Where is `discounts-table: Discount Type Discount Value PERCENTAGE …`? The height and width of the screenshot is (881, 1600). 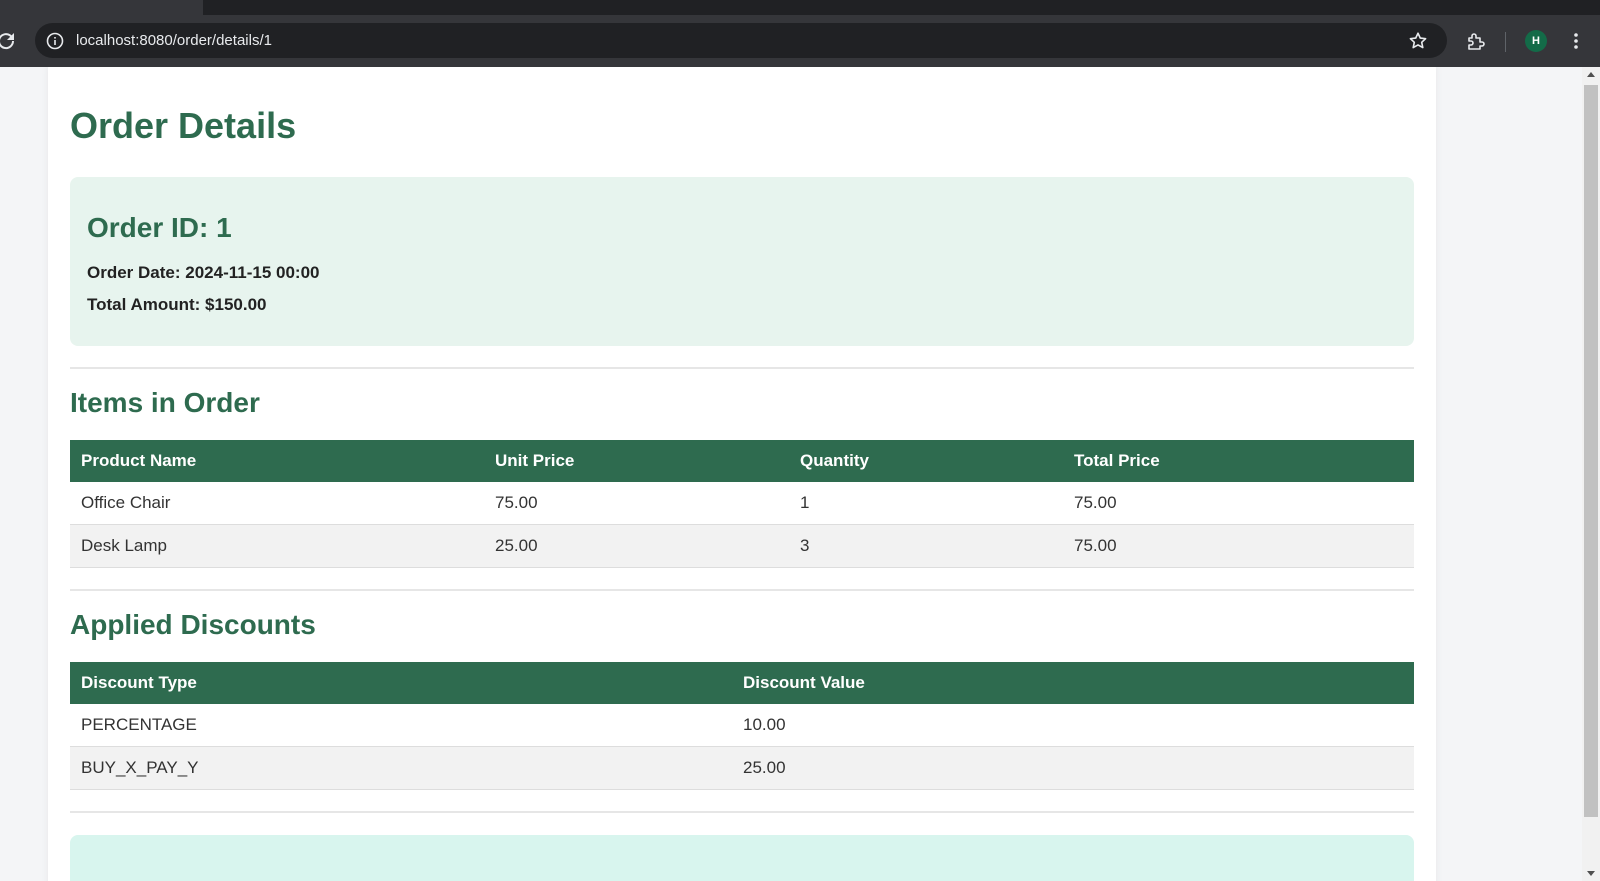
discounts-table: Discount Type Discount Value PERCENTAGE … is located at coordinates (742, 726).